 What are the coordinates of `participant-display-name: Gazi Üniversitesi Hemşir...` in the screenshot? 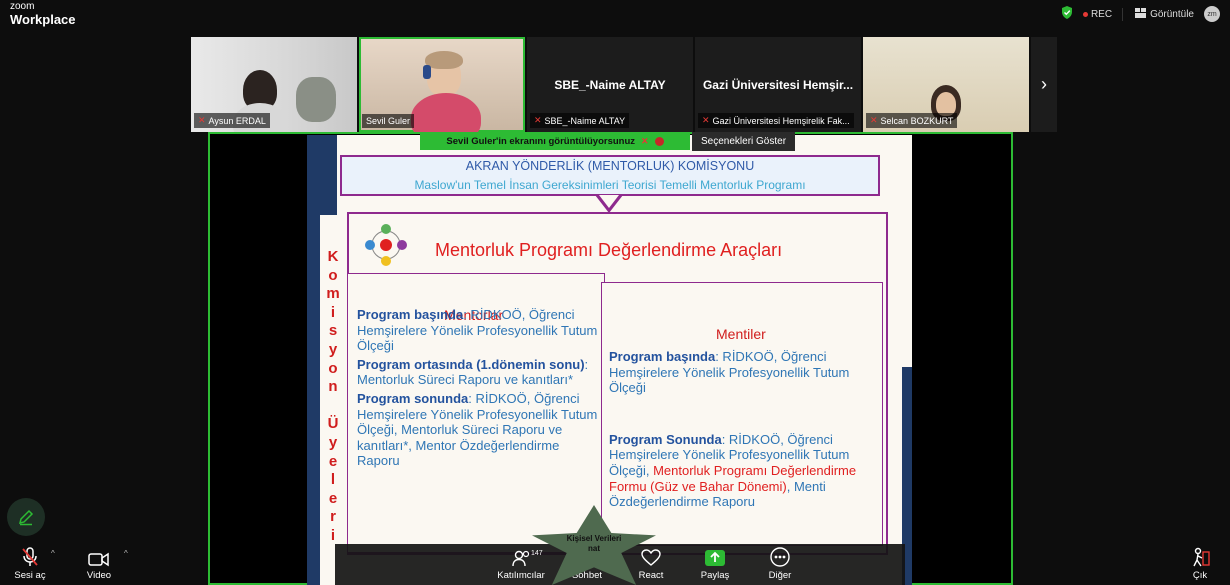 It's located at (778, 85).